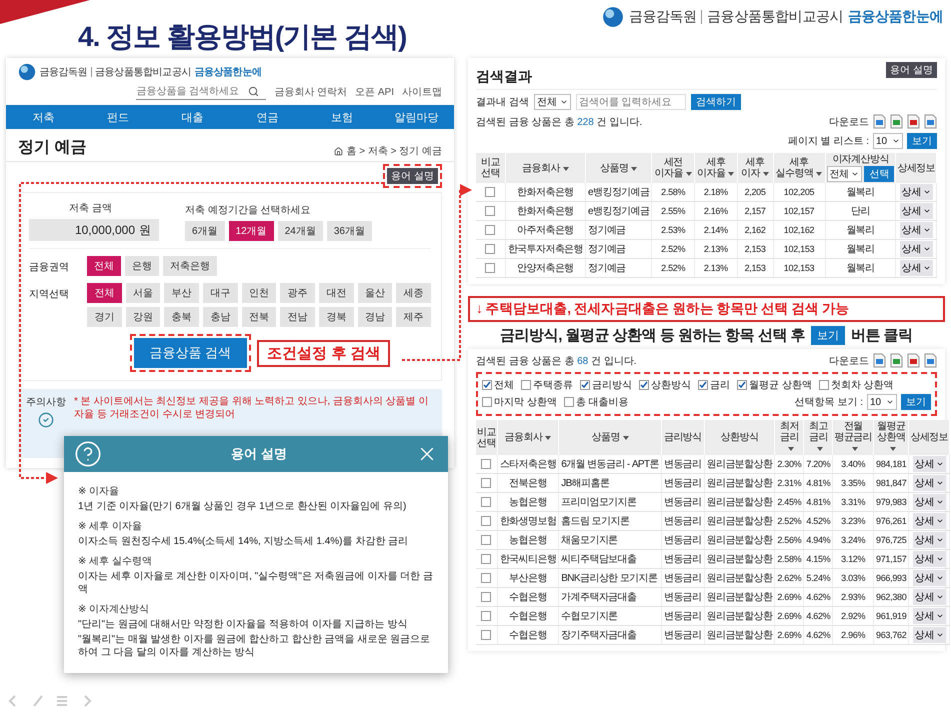  I want to click on nav-item: 보험, so click(342, 117).